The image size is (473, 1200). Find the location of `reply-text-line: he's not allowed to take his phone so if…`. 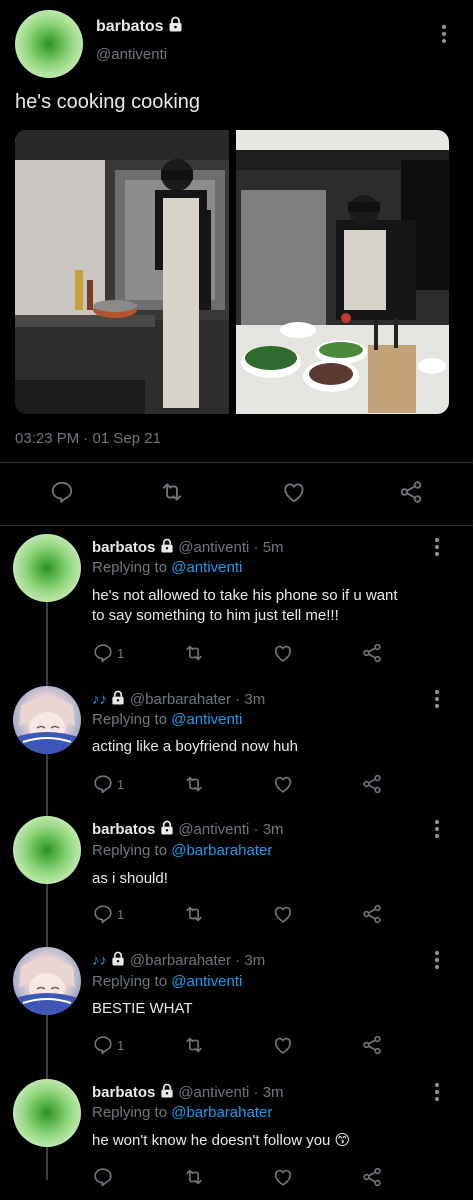

reply-text-line: he's not allowed to take his phone so if… is located at coordinates (245, 595).